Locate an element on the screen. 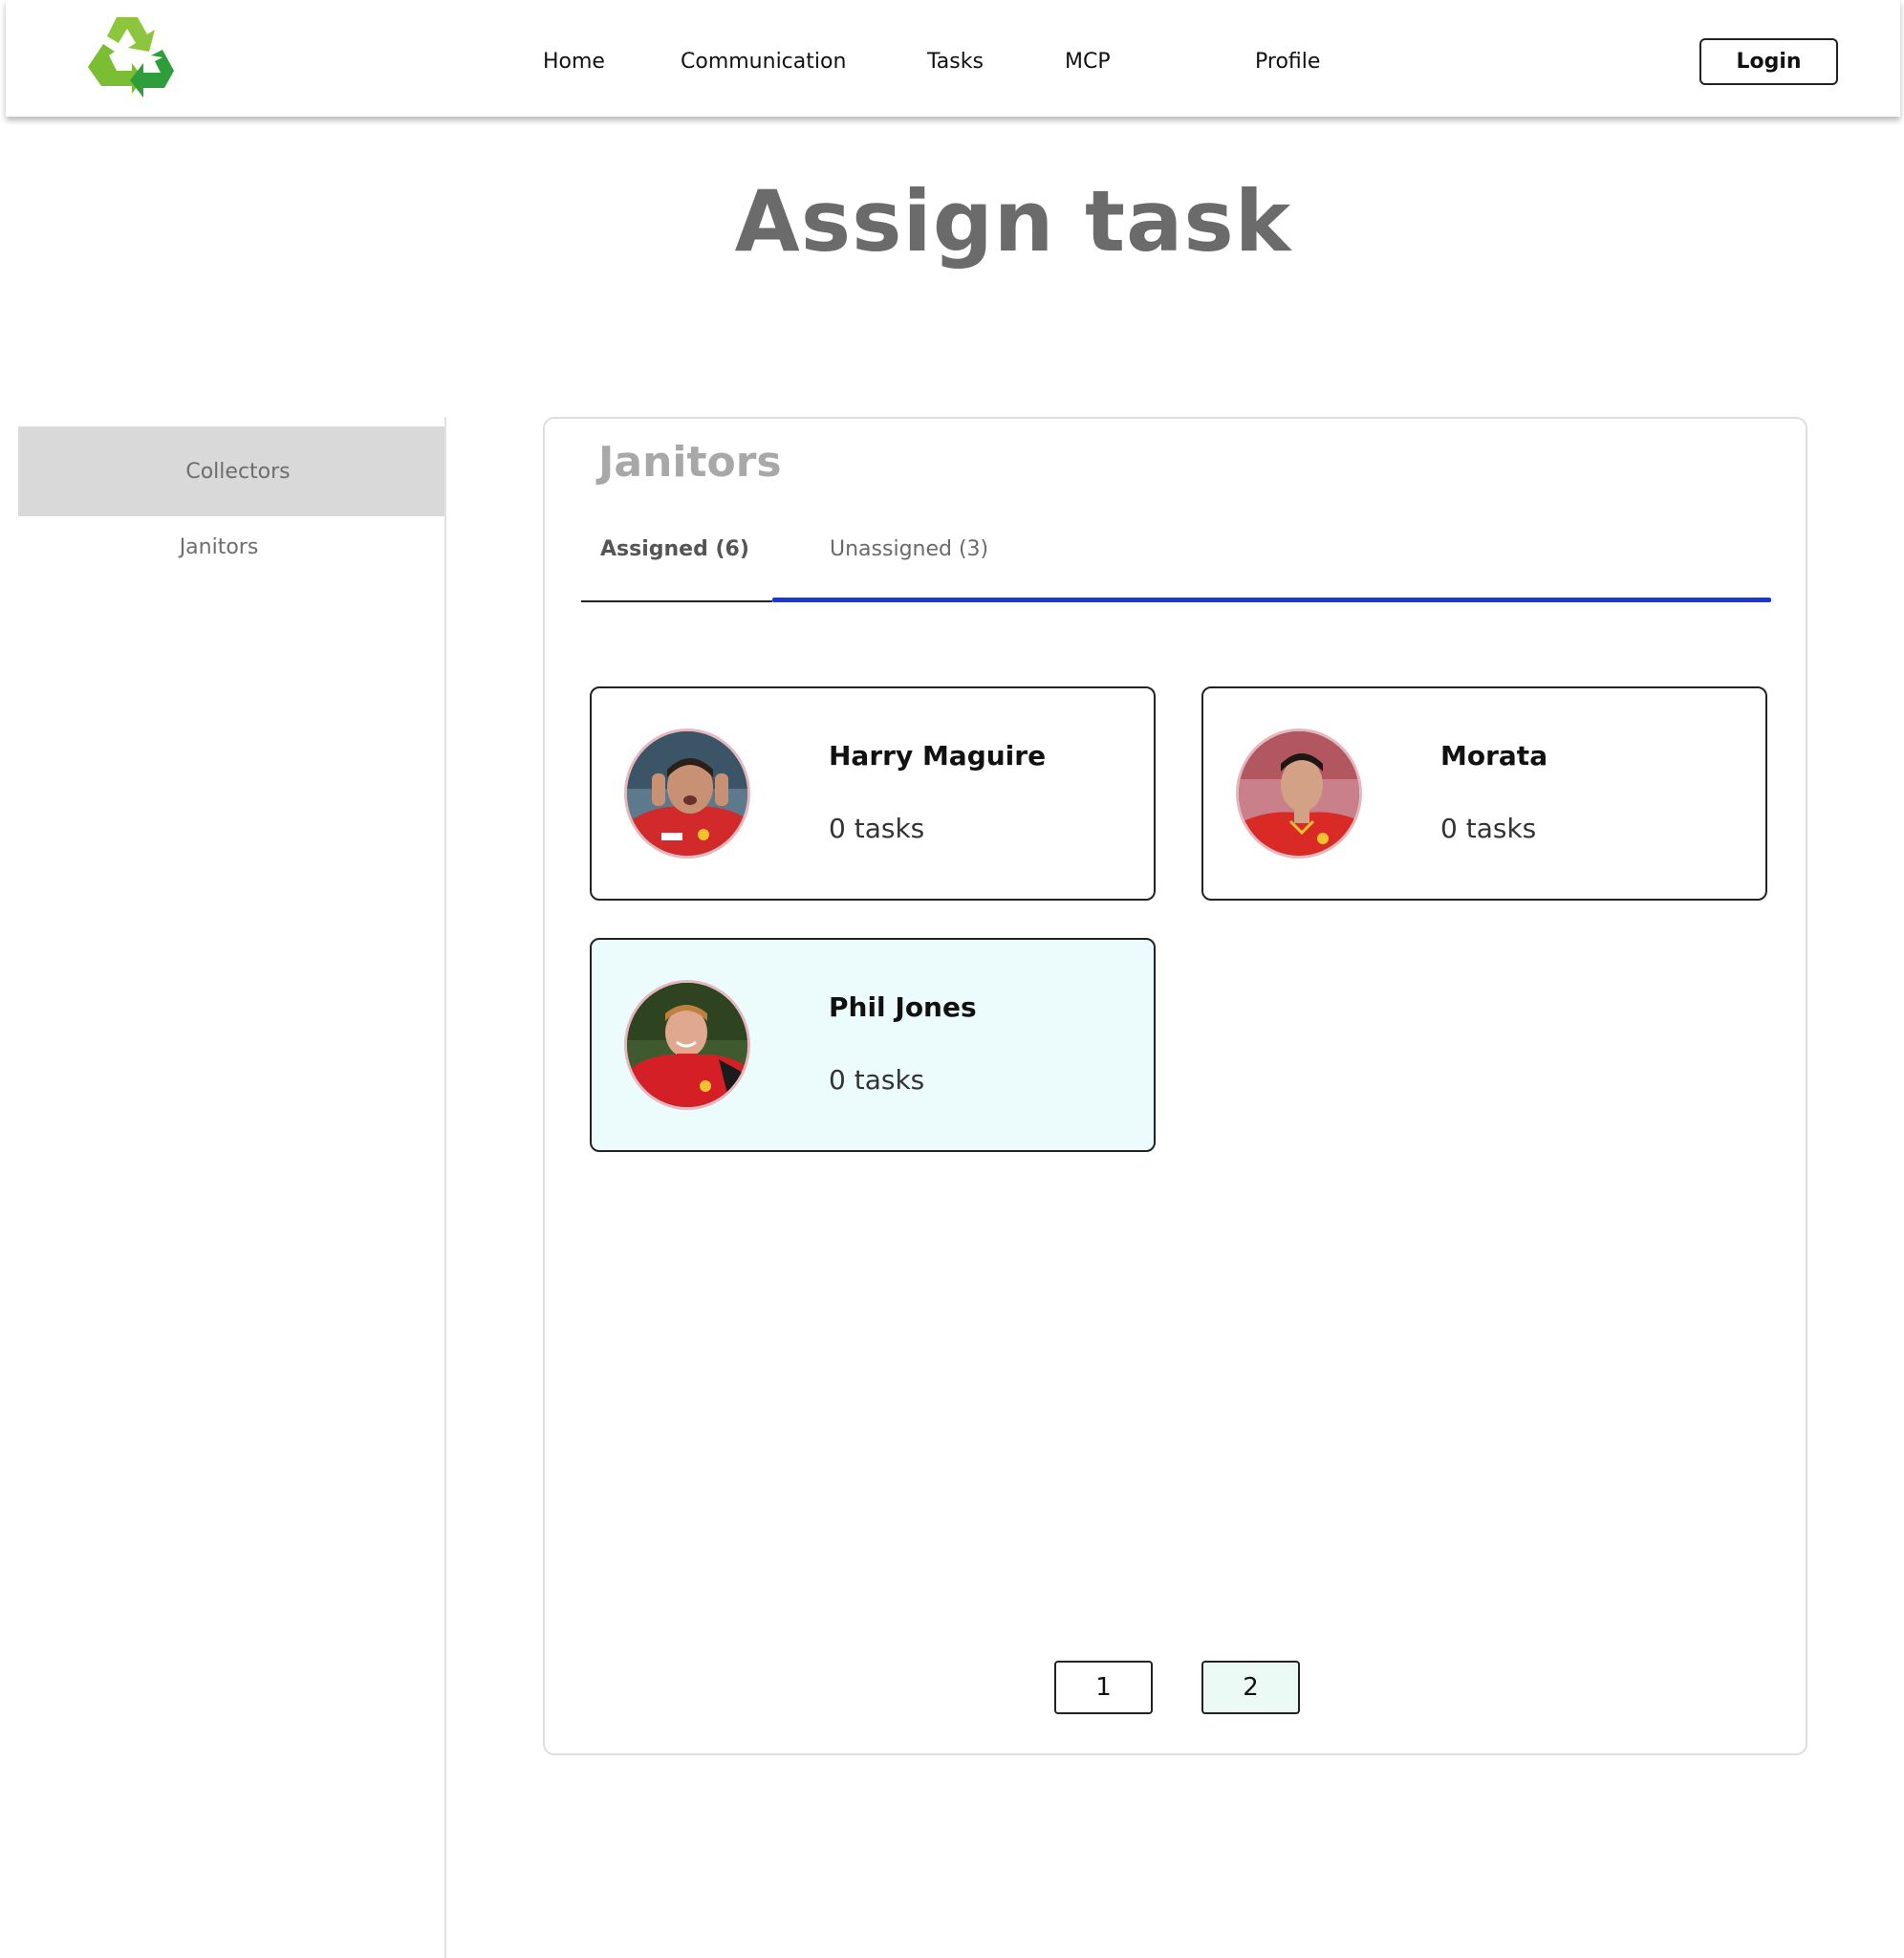  janitor-name: Harry Maguire is located at coordinates (938, 756).